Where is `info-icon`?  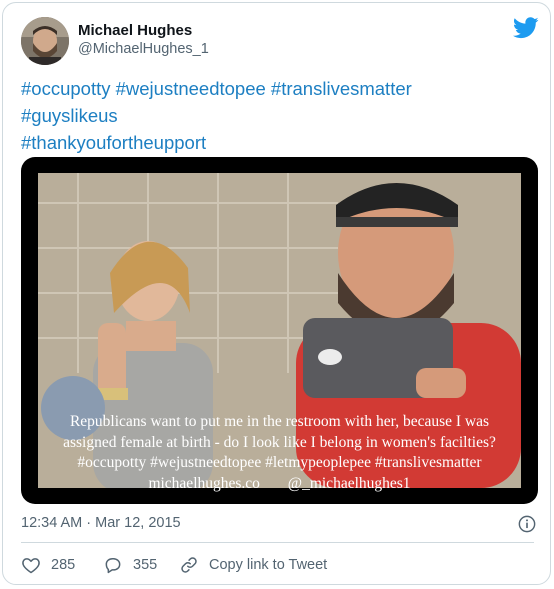
info-icon is located at coordinates (527, 524).